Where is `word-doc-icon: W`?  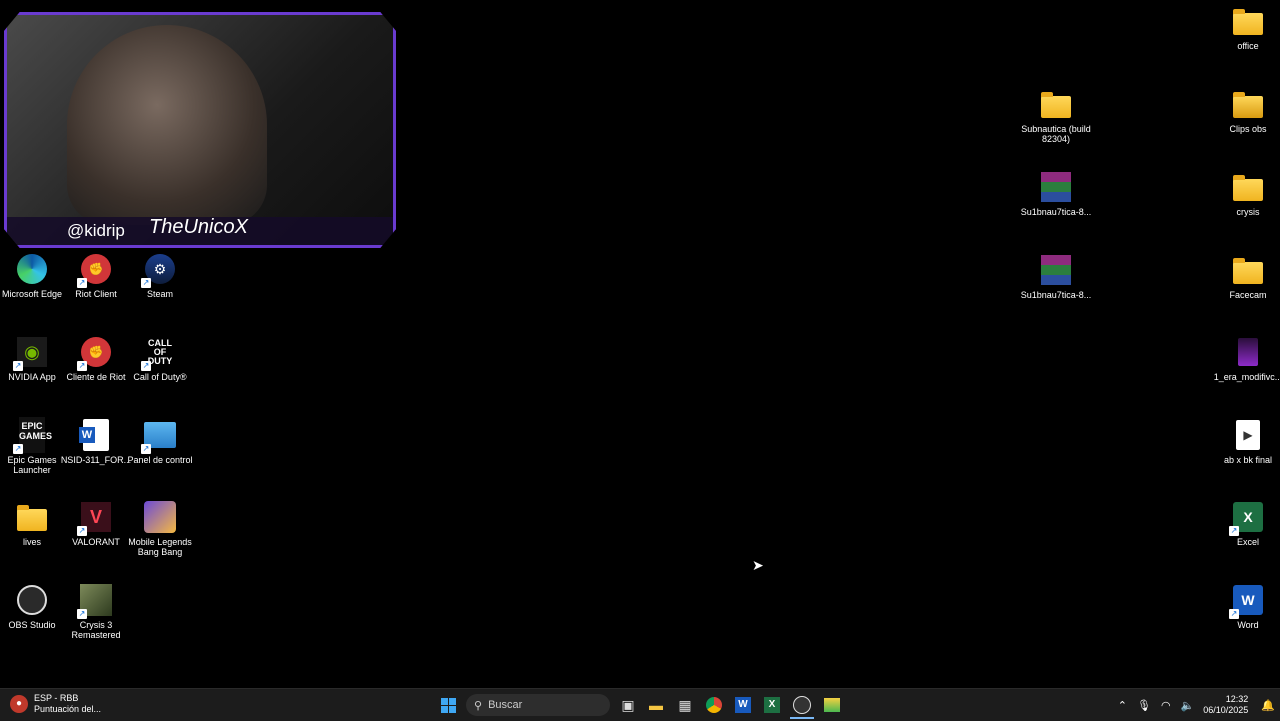
word-doc-icon: W is located at coordinates (96, 435).